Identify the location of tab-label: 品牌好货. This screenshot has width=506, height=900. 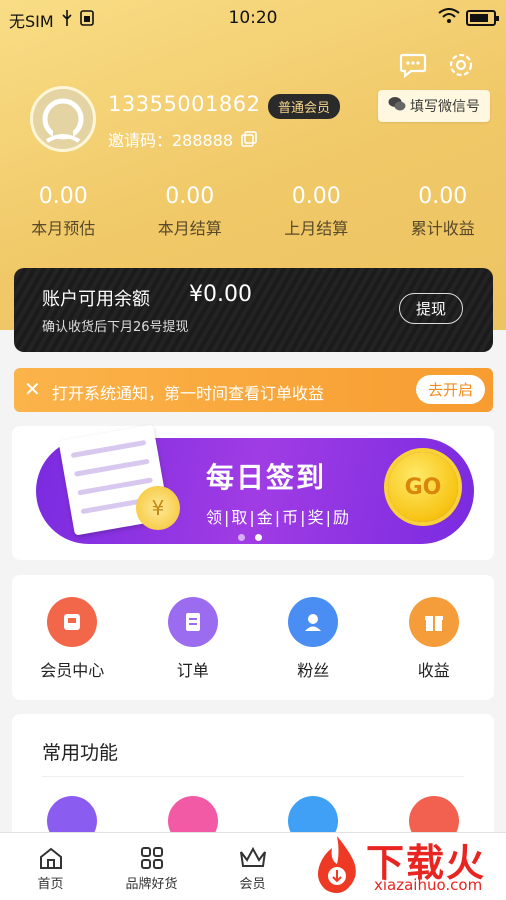
(151, 884).